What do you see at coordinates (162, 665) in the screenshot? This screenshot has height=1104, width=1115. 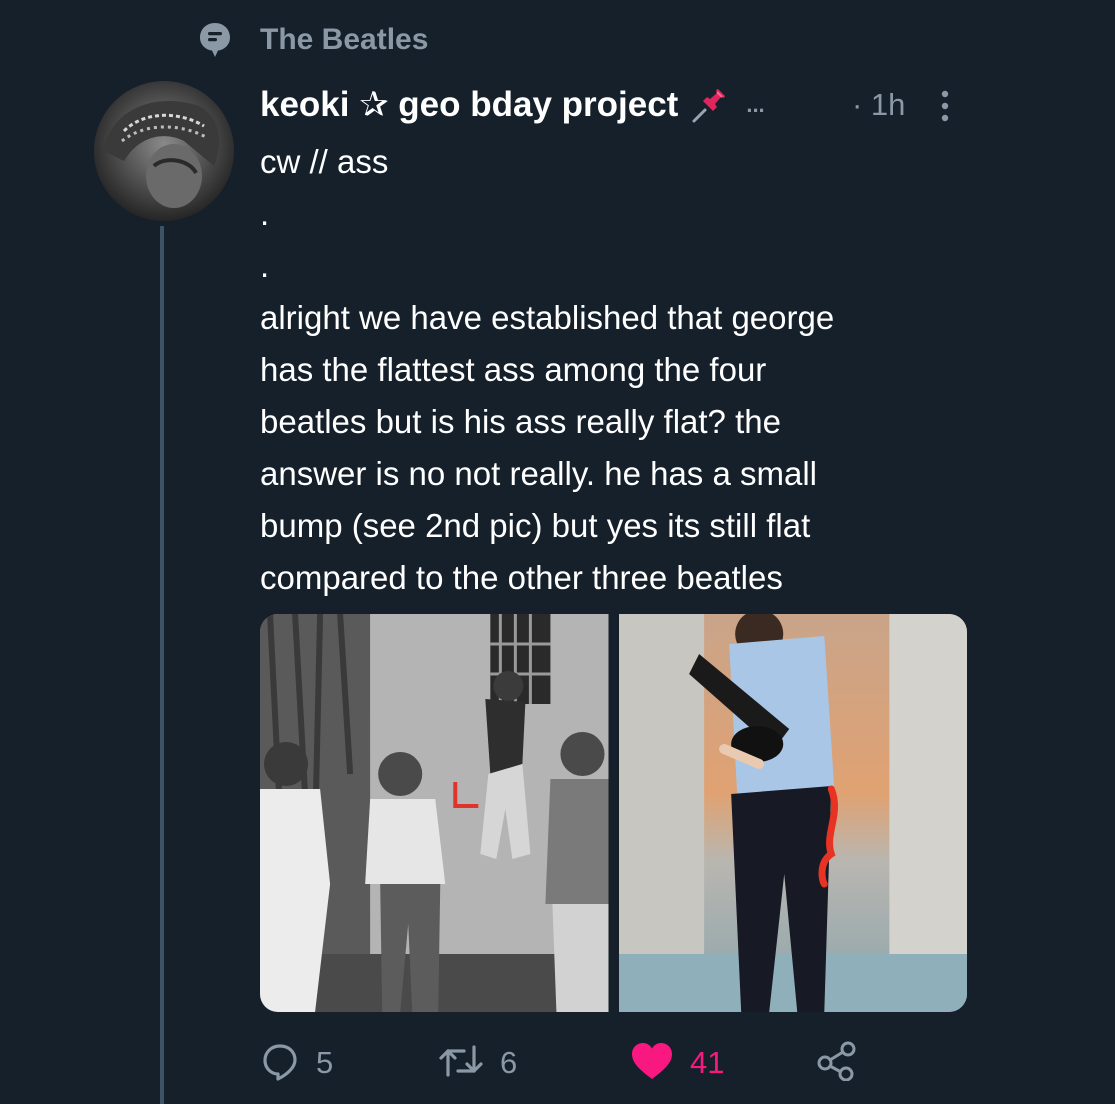 I see `thread-line` at bounding box center [162, 665].